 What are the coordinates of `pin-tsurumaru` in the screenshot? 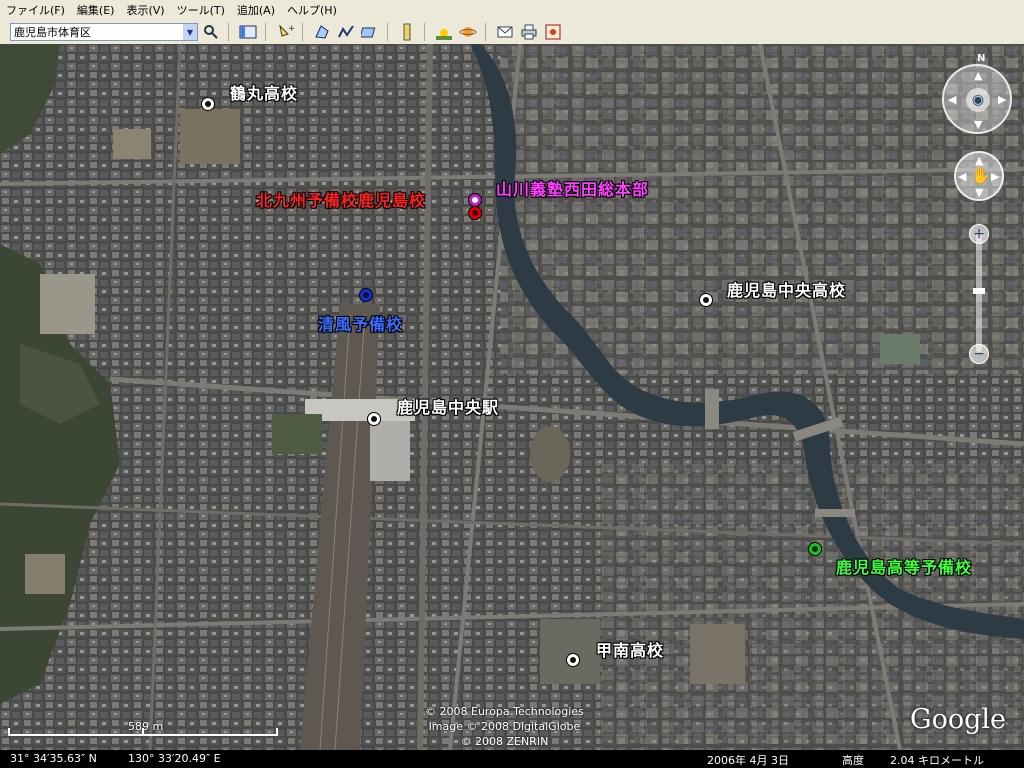 It's located at (208, 104).